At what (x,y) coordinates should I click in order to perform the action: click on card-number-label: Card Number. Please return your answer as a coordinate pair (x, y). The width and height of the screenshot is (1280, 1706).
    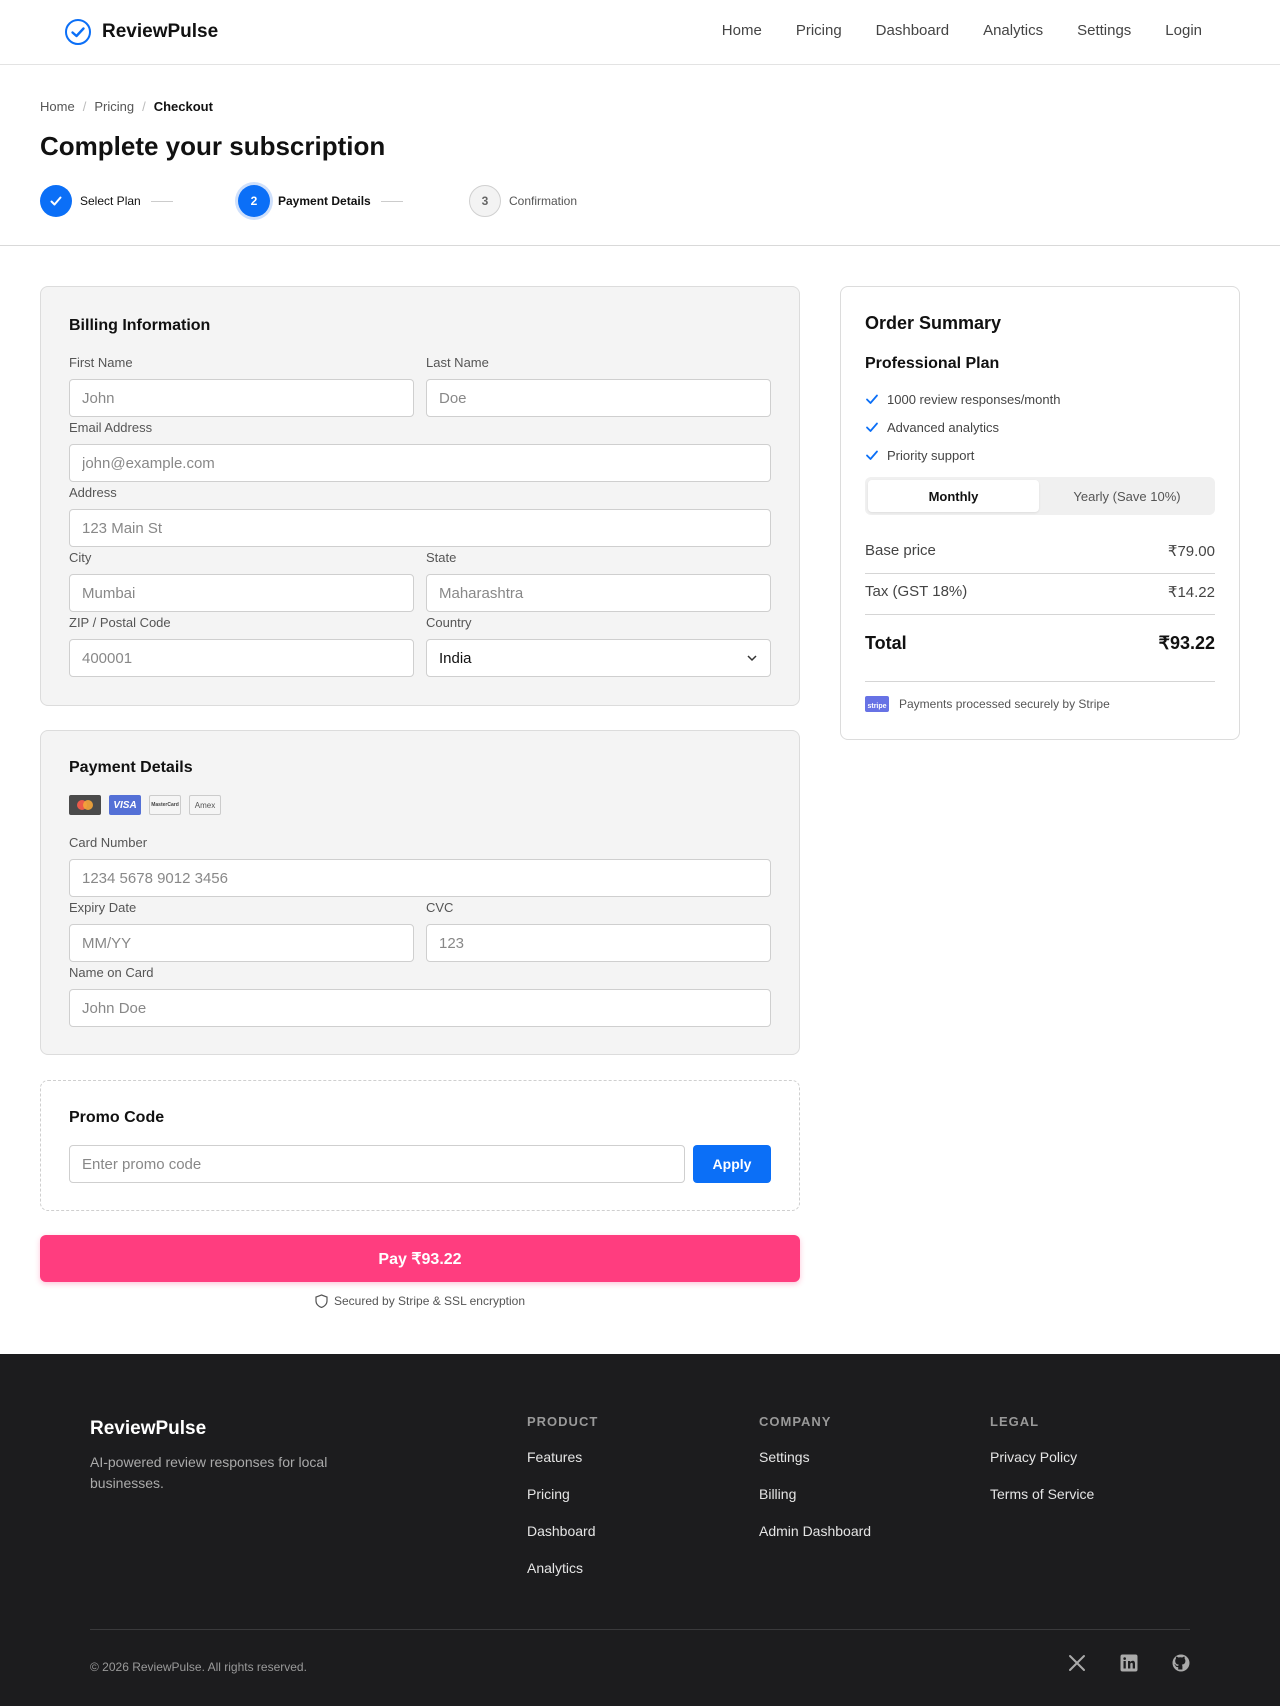
    Looking at the image, I should click on (108, 842).